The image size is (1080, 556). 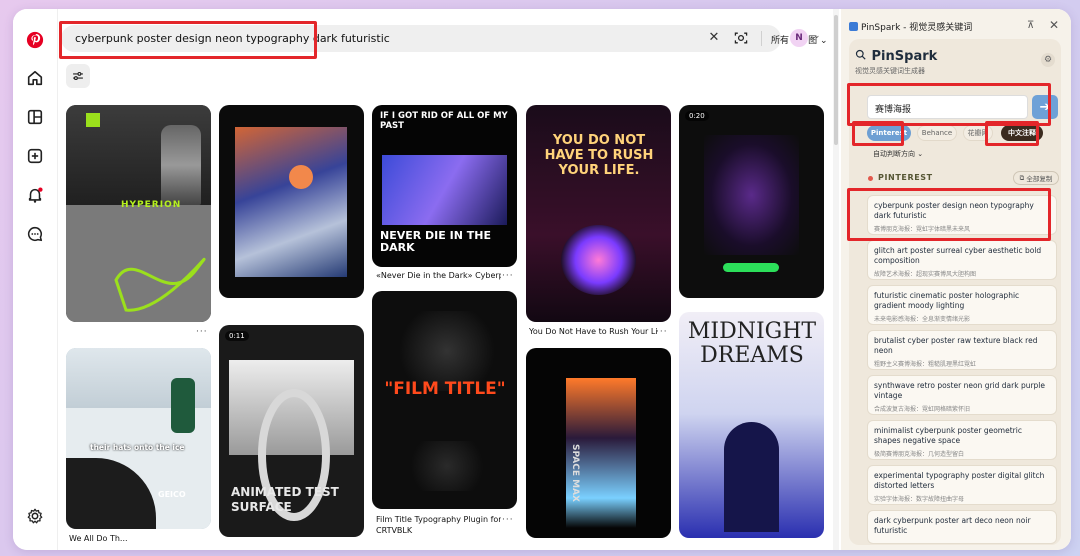 I want to click on pin-card: 0:11 ANIMATED TEST SURFACE, so click(x=291, y=431).